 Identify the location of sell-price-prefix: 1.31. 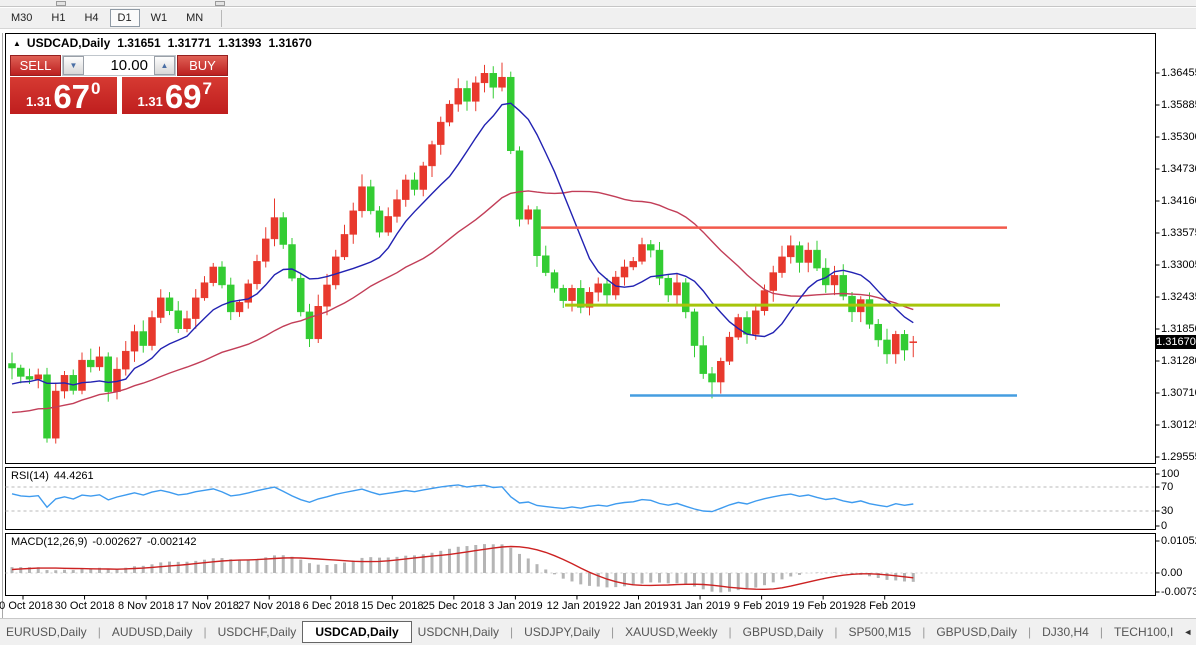
(39, 101).